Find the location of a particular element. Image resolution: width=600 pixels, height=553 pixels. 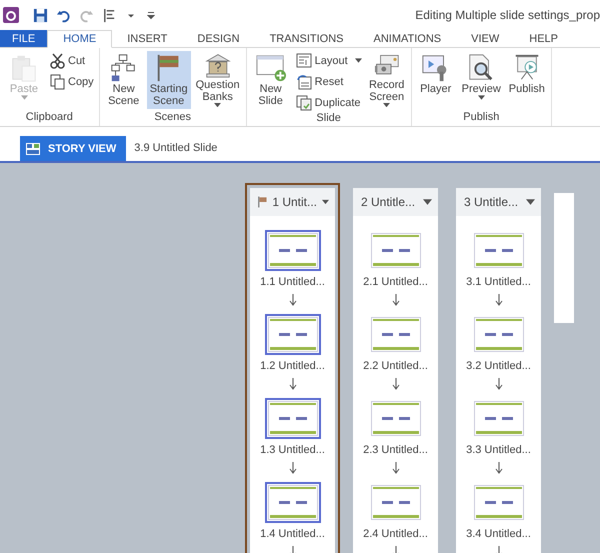

ribbon-button: Question Banks is located at coordinates (217, 80).